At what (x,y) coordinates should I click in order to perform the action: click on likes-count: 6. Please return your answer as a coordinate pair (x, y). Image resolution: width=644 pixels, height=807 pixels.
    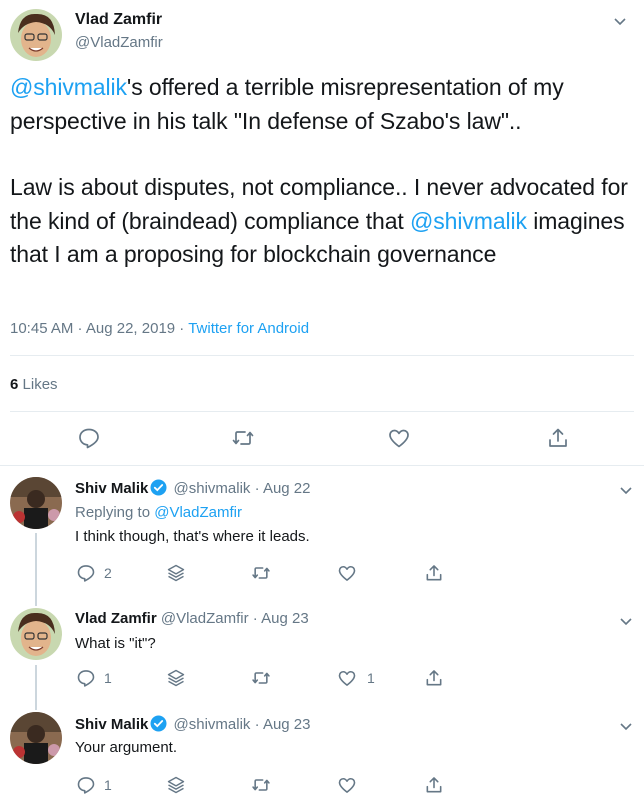
    Looking at the image, I should click on (14, 384).